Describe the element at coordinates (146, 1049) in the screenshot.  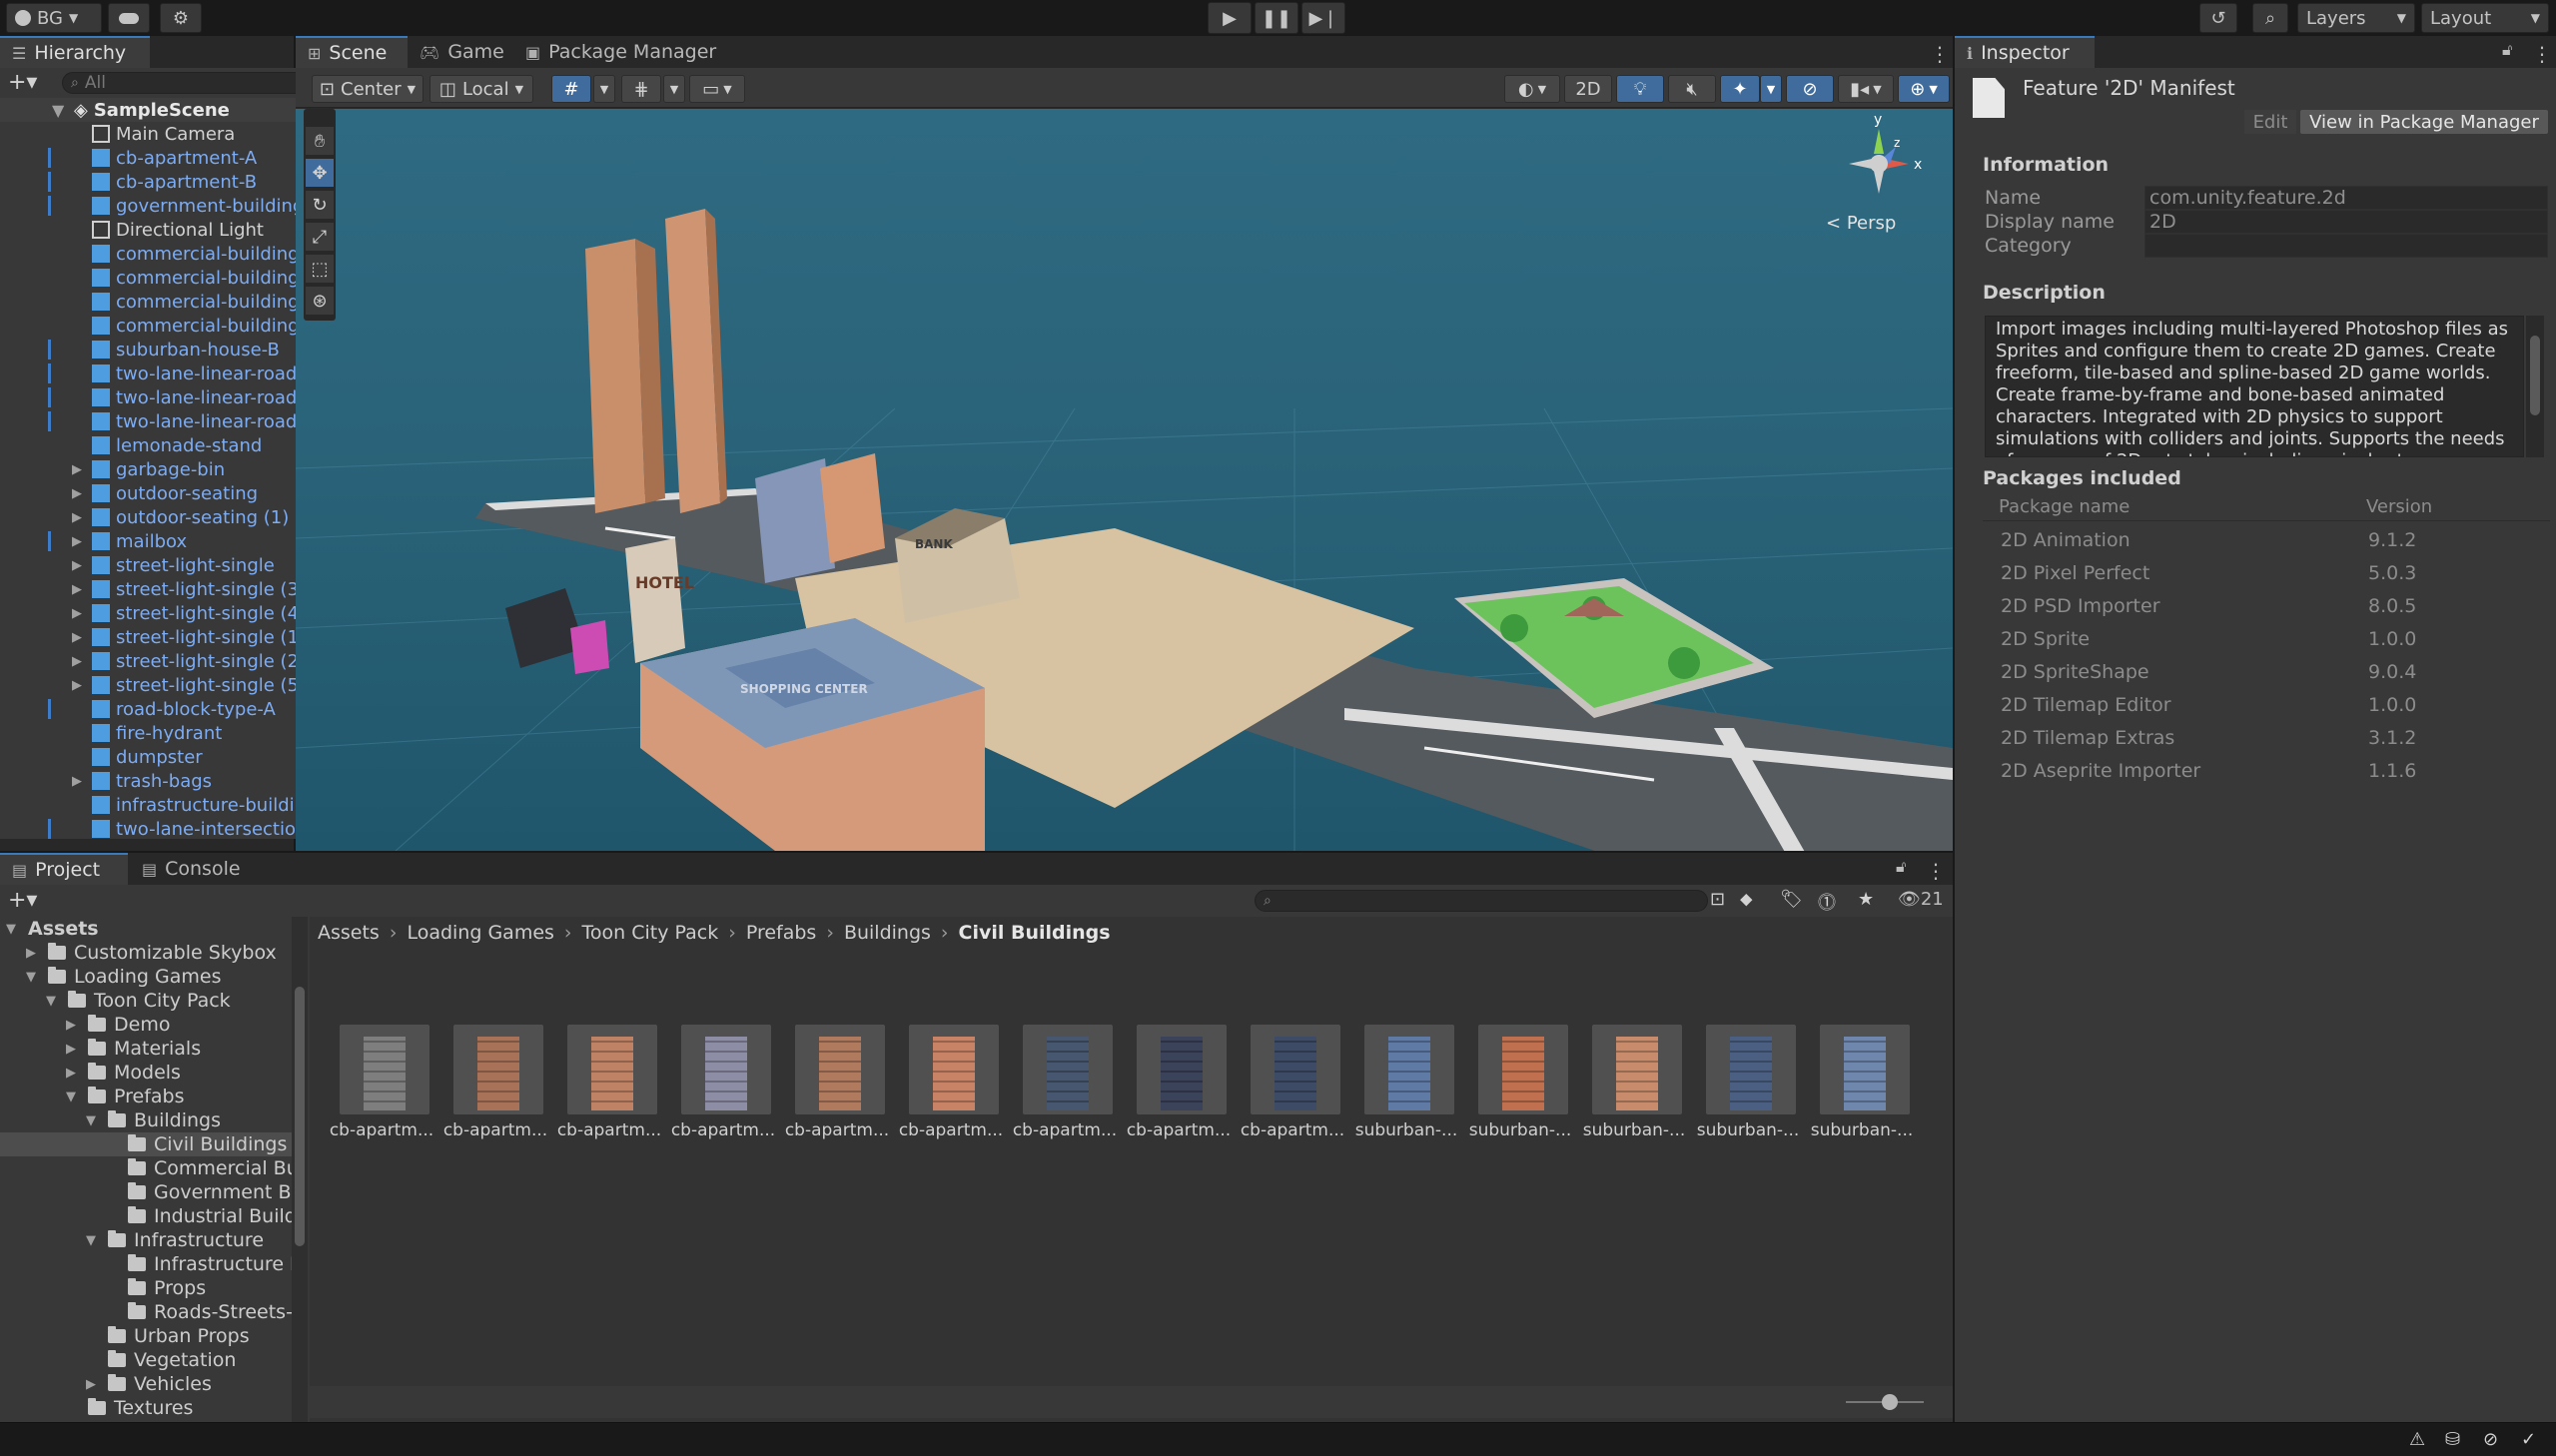
I see `folder-tree-item: ▶ Materials` at that location.